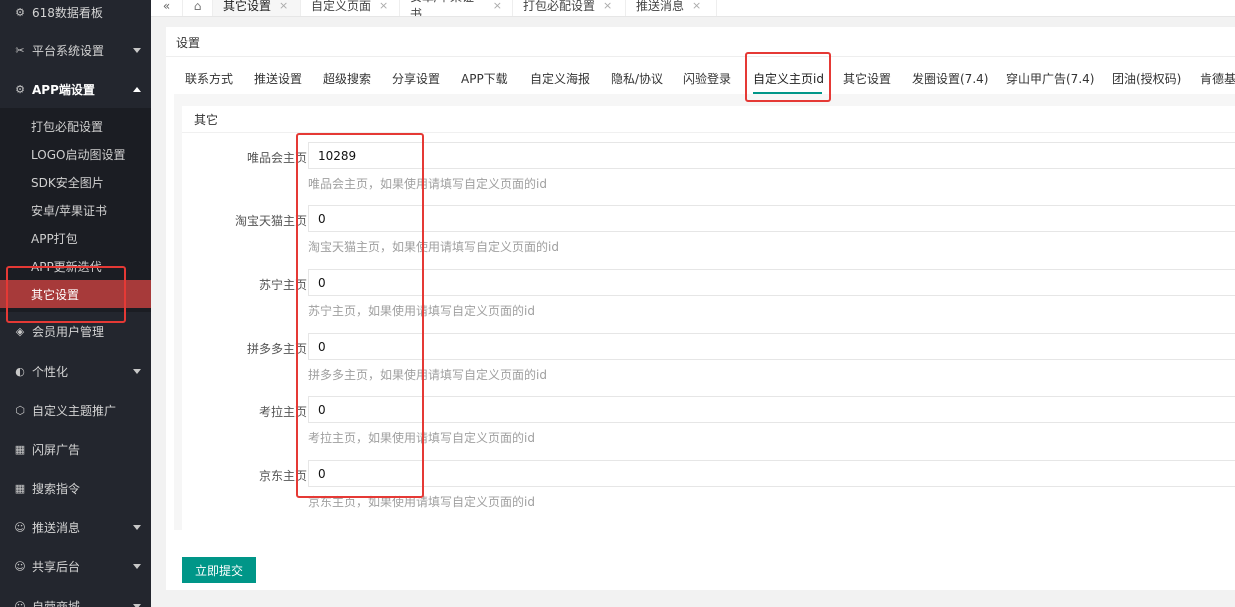 This screenshot has width=1235, height=607. I want to click on kaola-homepage-input, so click(771, 409).